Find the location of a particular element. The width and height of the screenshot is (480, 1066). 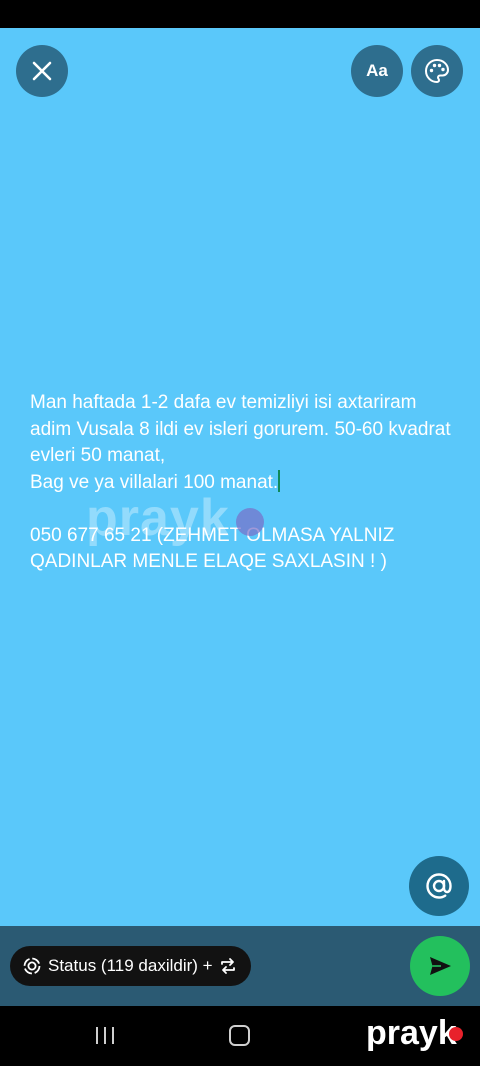

recents-icon is located at coordinates (105, 1035).